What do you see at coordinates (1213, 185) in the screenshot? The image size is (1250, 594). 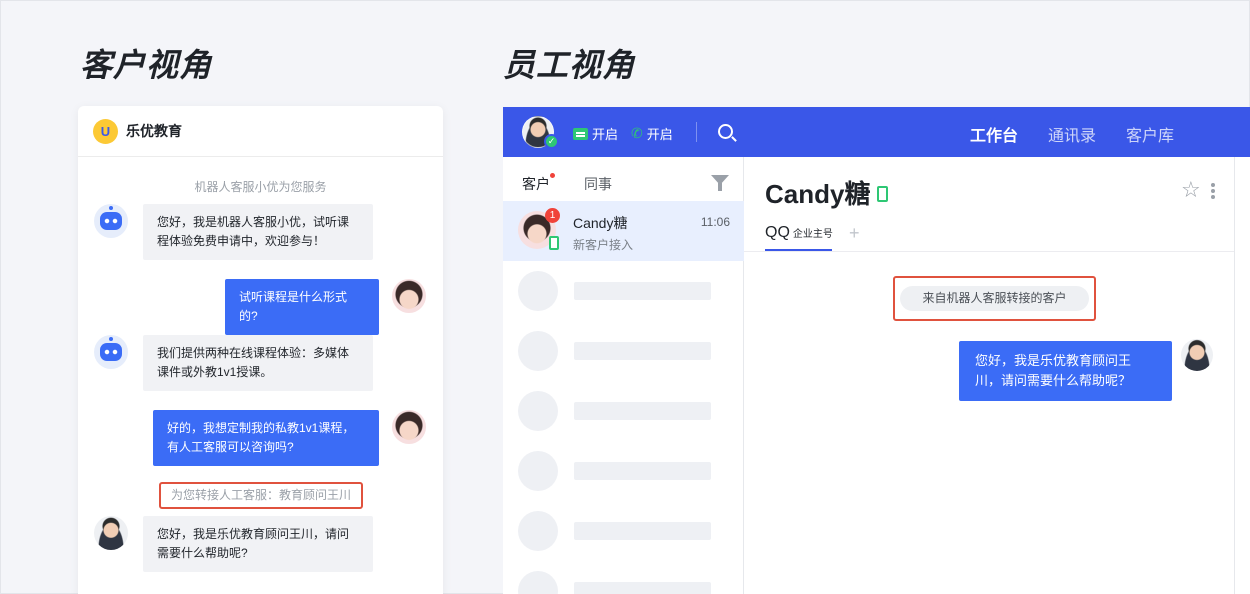 I see `more-icon` at bounding box center [1213, 185].